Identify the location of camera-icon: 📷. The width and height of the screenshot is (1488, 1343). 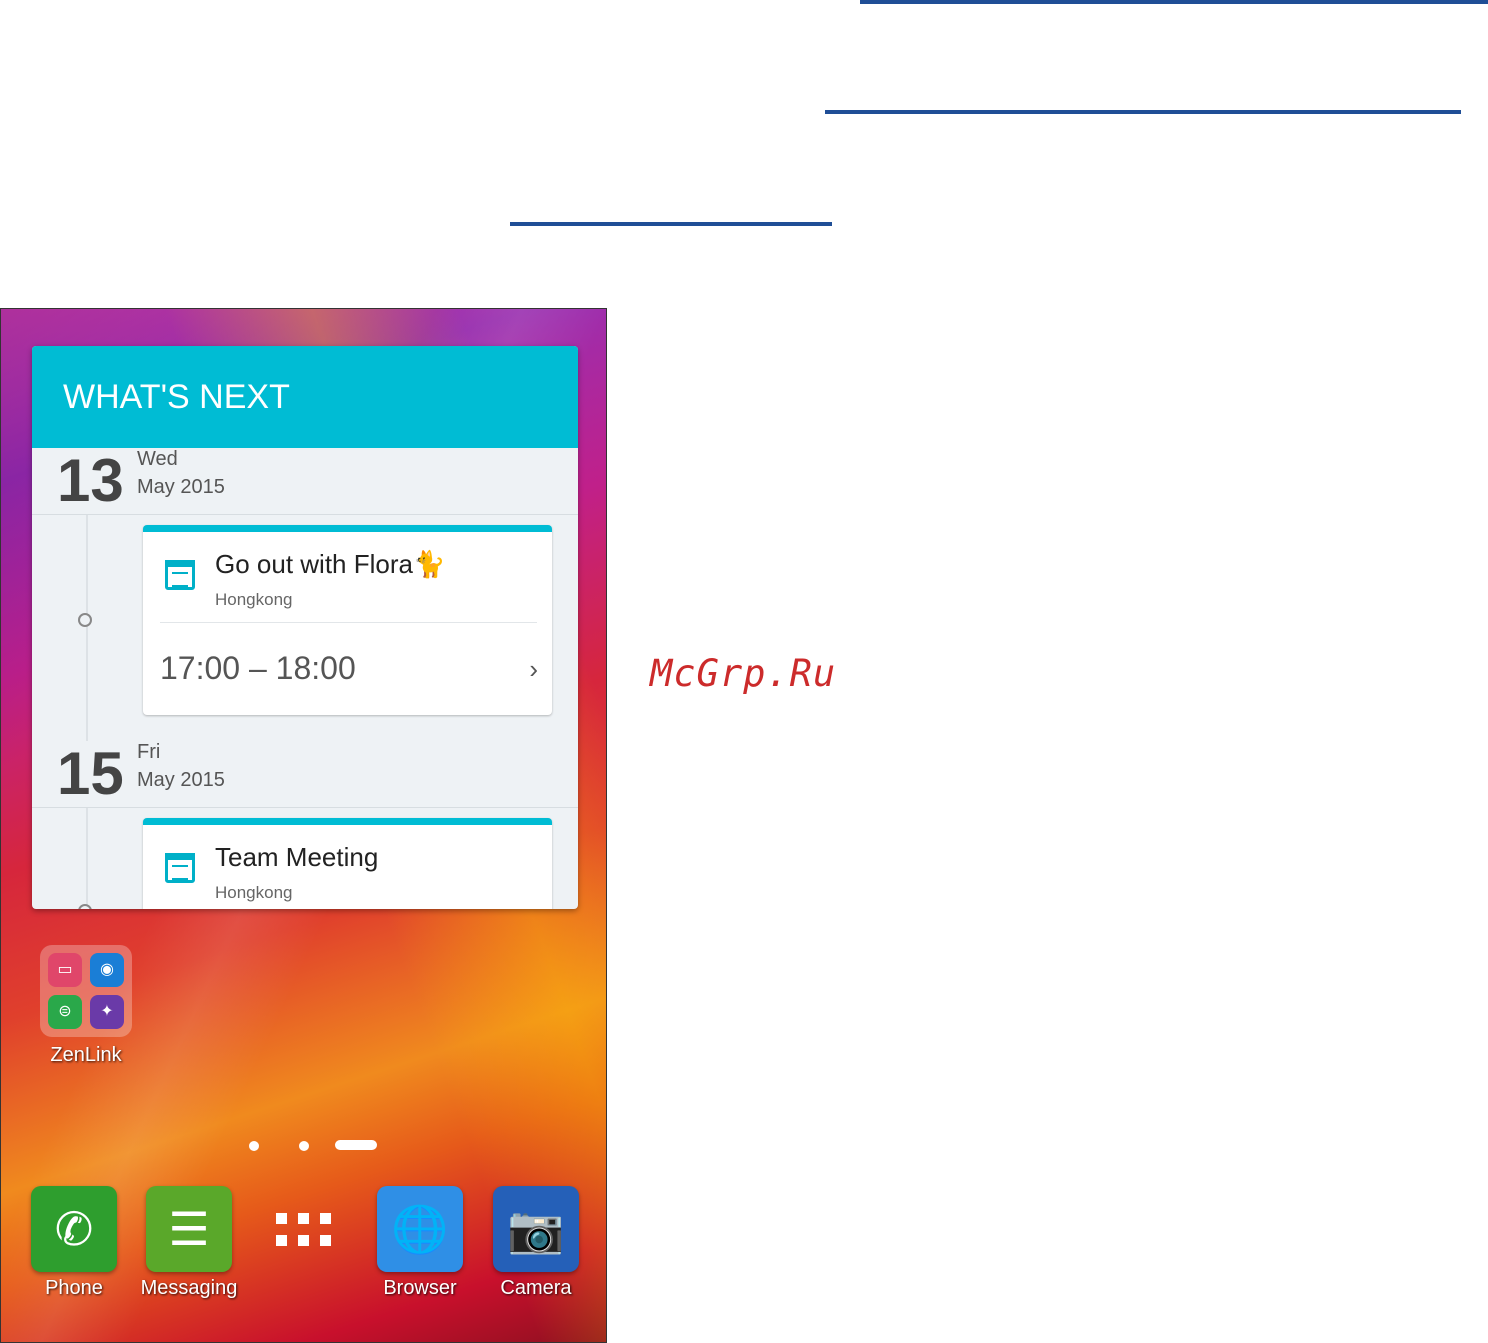
(536, 1229).